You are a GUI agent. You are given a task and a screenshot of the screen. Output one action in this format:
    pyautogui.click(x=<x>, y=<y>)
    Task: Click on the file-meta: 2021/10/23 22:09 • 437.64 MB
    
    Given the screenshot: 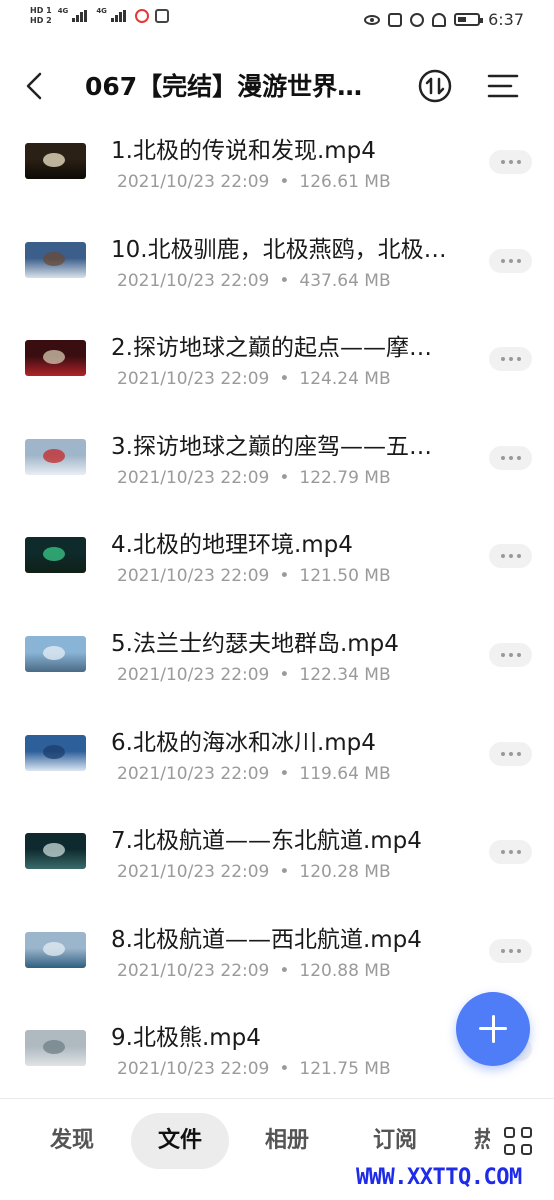 What is the action you would take?
    pyautogui.click(x=254, y=281)
    